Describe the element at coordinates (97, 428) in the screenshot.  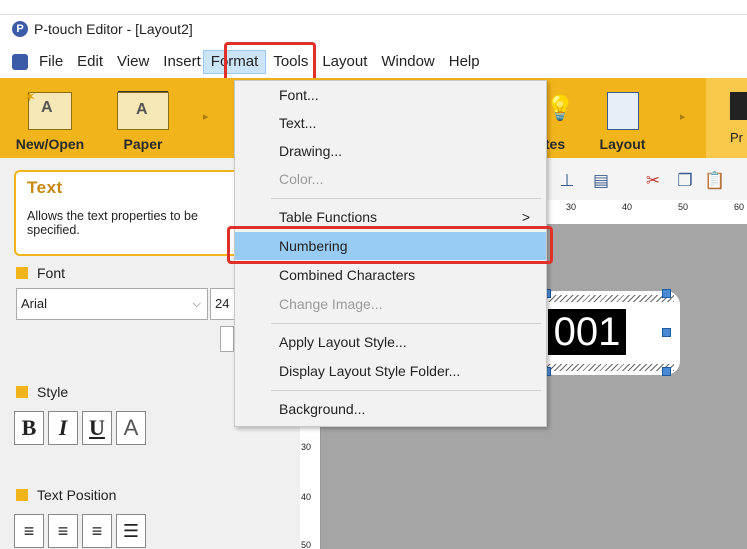
I see `underline-button: U` at that location.